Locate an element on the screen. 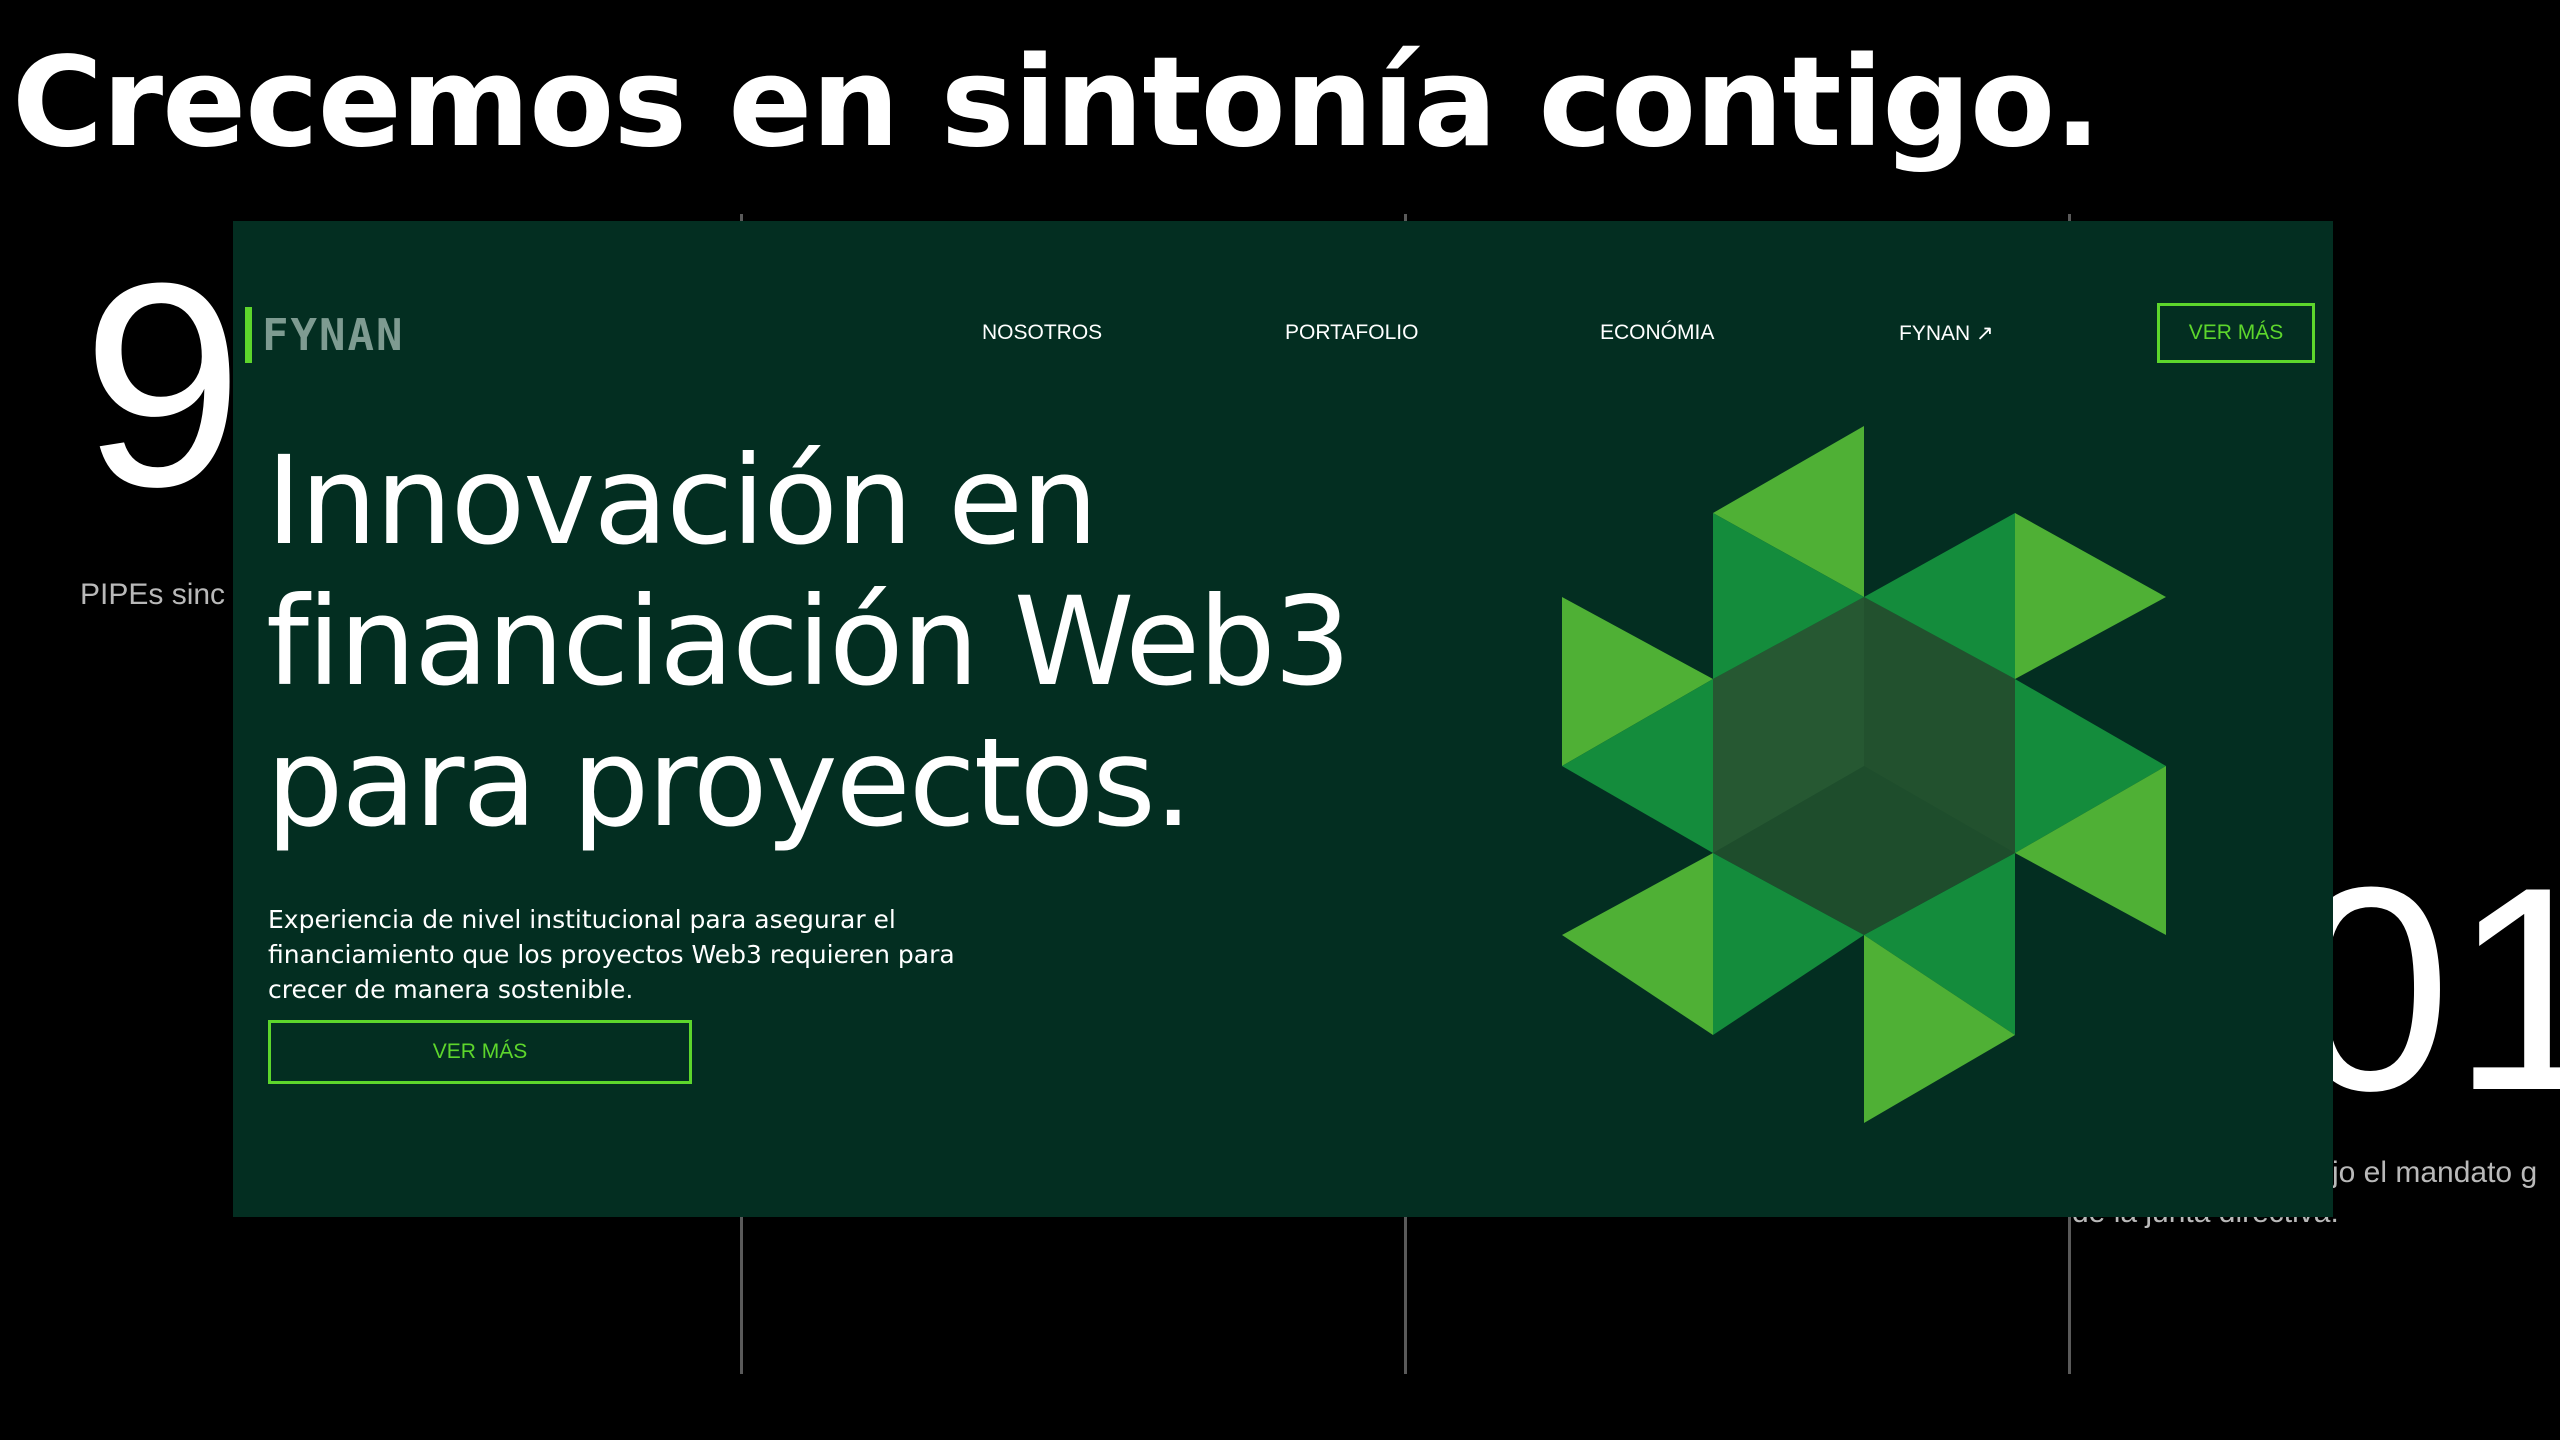  hero-title-line: Innovación en is located at coordinates (682, 501).